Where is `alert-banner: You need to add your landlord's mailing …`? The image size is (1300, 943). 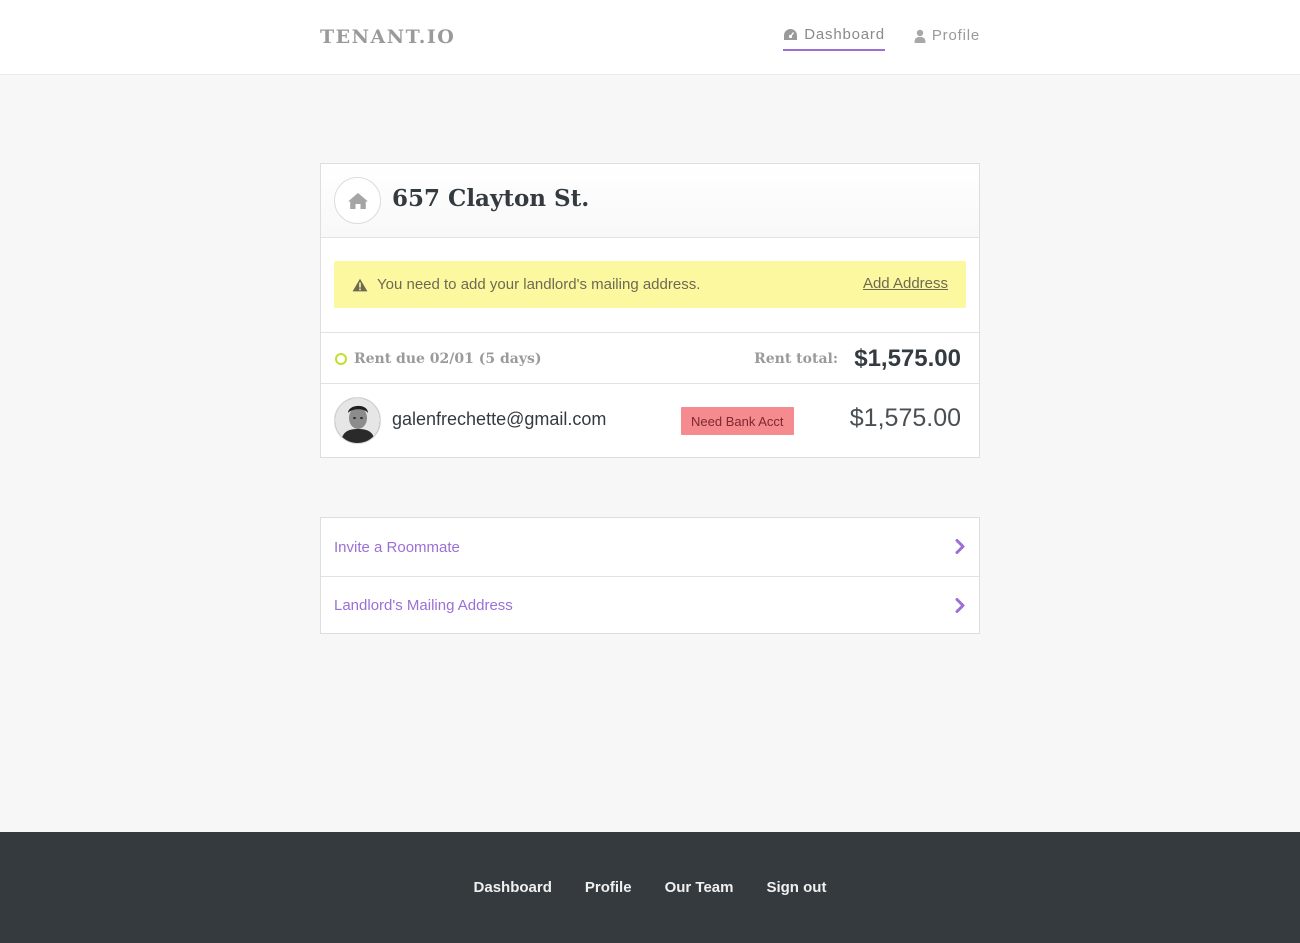
alert-banner: You need to add your landlord's mailing … is located at coordinates (650, 284).